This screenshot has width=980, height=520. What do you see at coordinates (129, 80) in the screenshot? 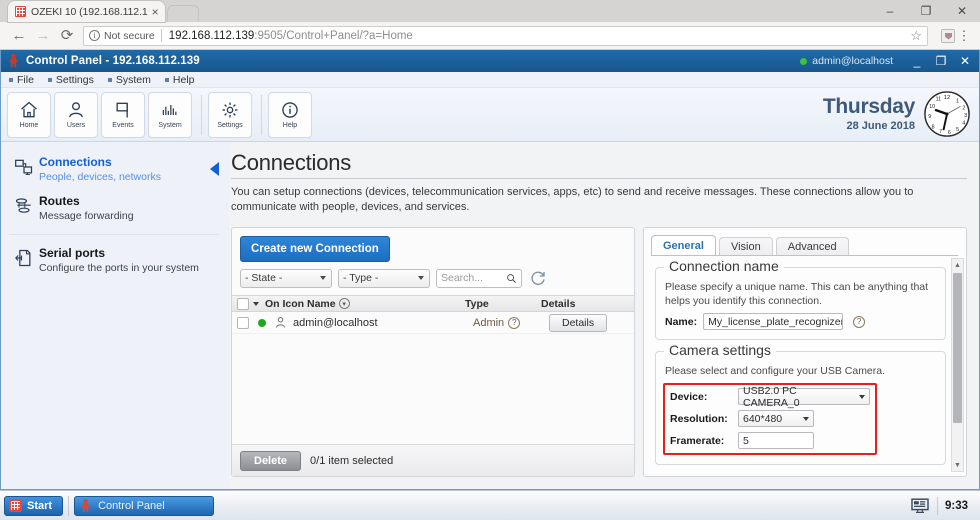
I see `menu-item-system: System` at bounding box center [129, 80].